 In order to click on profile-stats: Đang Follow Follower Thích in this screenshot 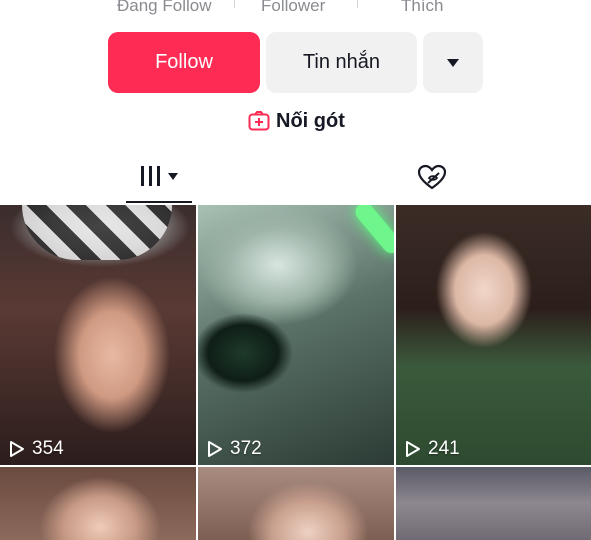, I will do `click(295, 9)`.